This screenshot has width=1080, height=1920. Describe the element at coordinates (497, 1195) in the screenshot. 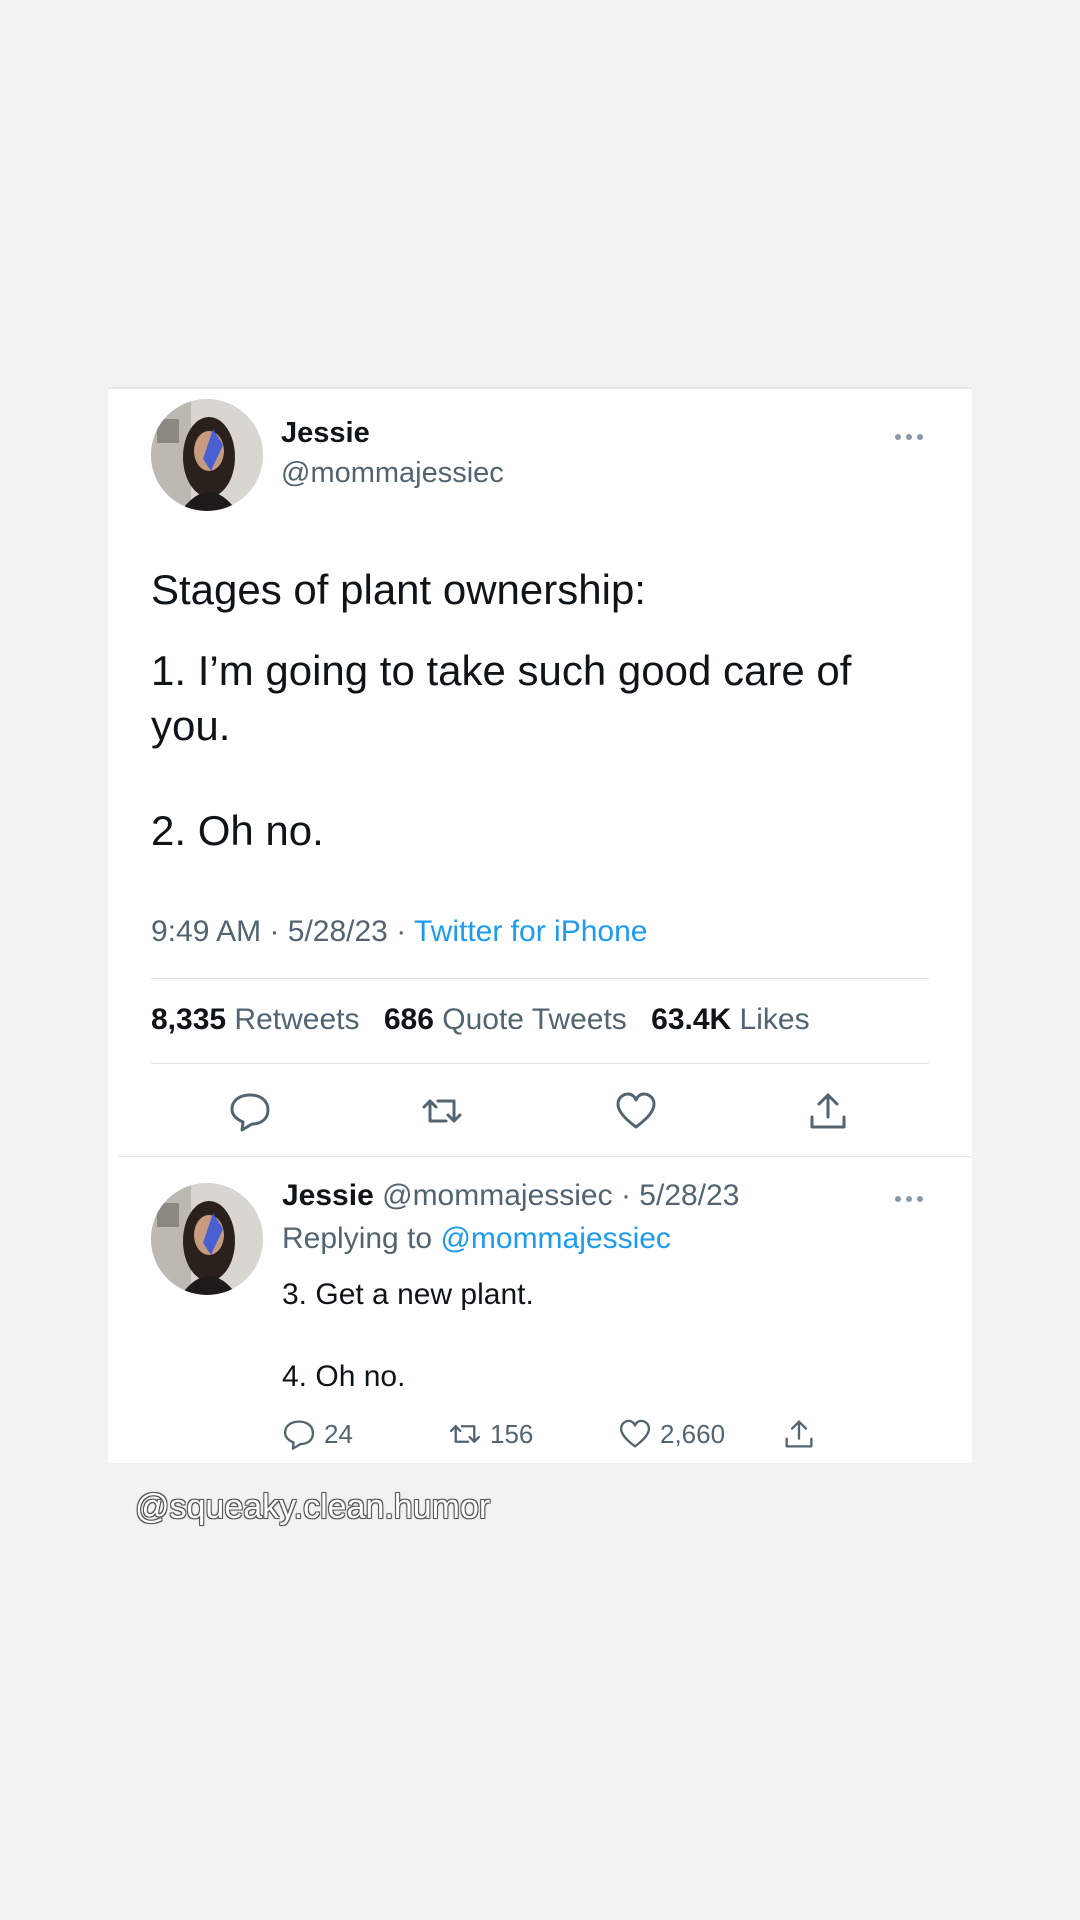

I see `reply-author-handle: @mommajessiec` at that location.